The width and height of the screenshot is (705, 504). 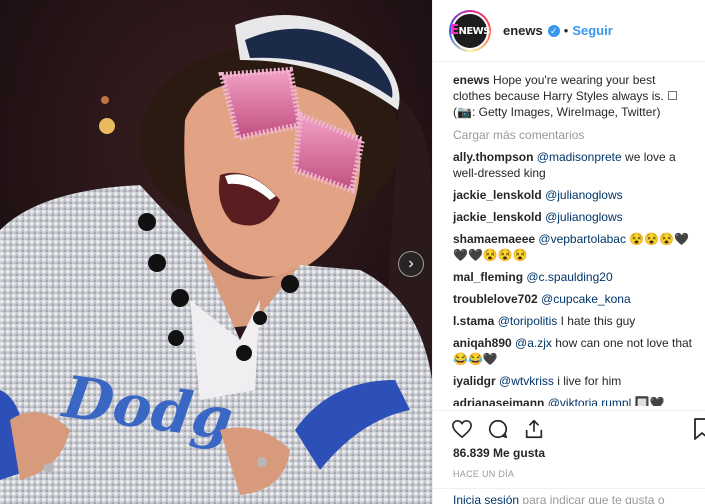 I want to click on comment-button, so click(x=498, y=429).